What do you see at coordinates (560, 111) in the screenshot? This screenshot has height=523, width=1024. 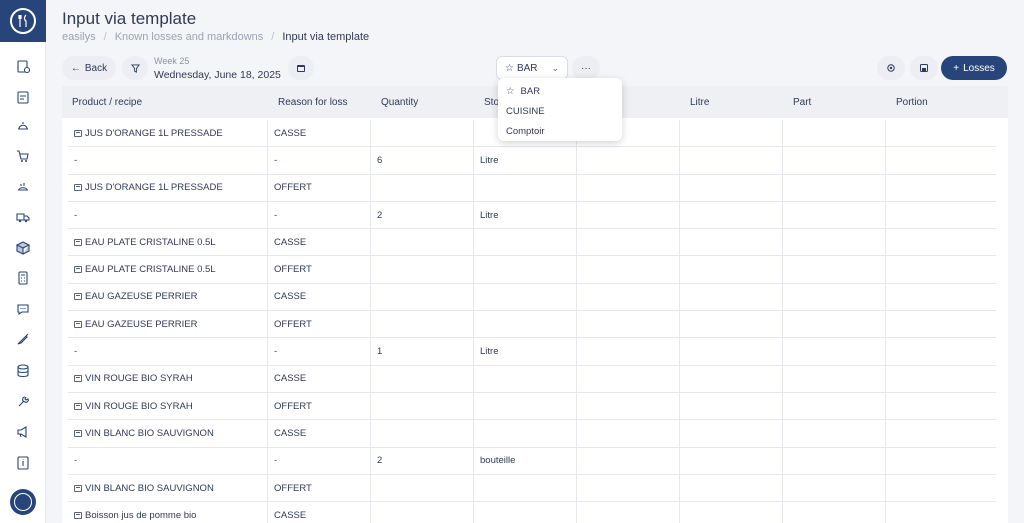 I see `dropdown-option-cuisine: CUISINE` at bounding box center [560, 111].